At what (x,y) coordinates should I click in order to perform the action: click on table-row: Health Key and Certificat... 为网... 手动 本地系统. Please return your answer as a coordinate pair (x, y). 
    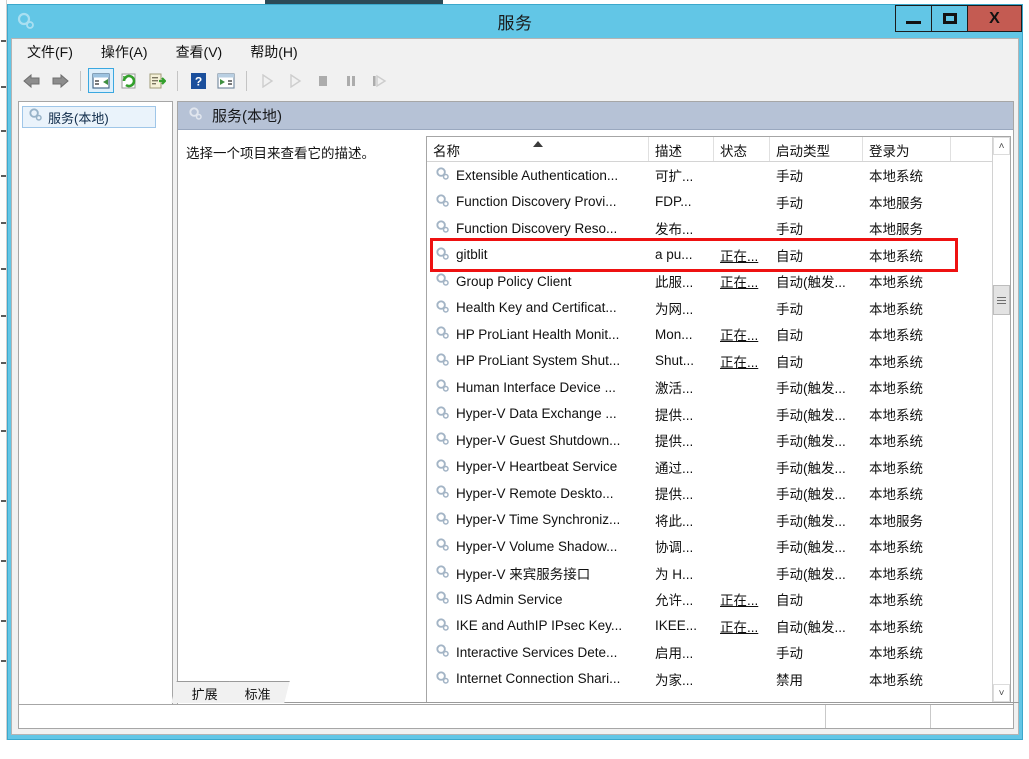
    Looking at the image, I should click on (718, 308).